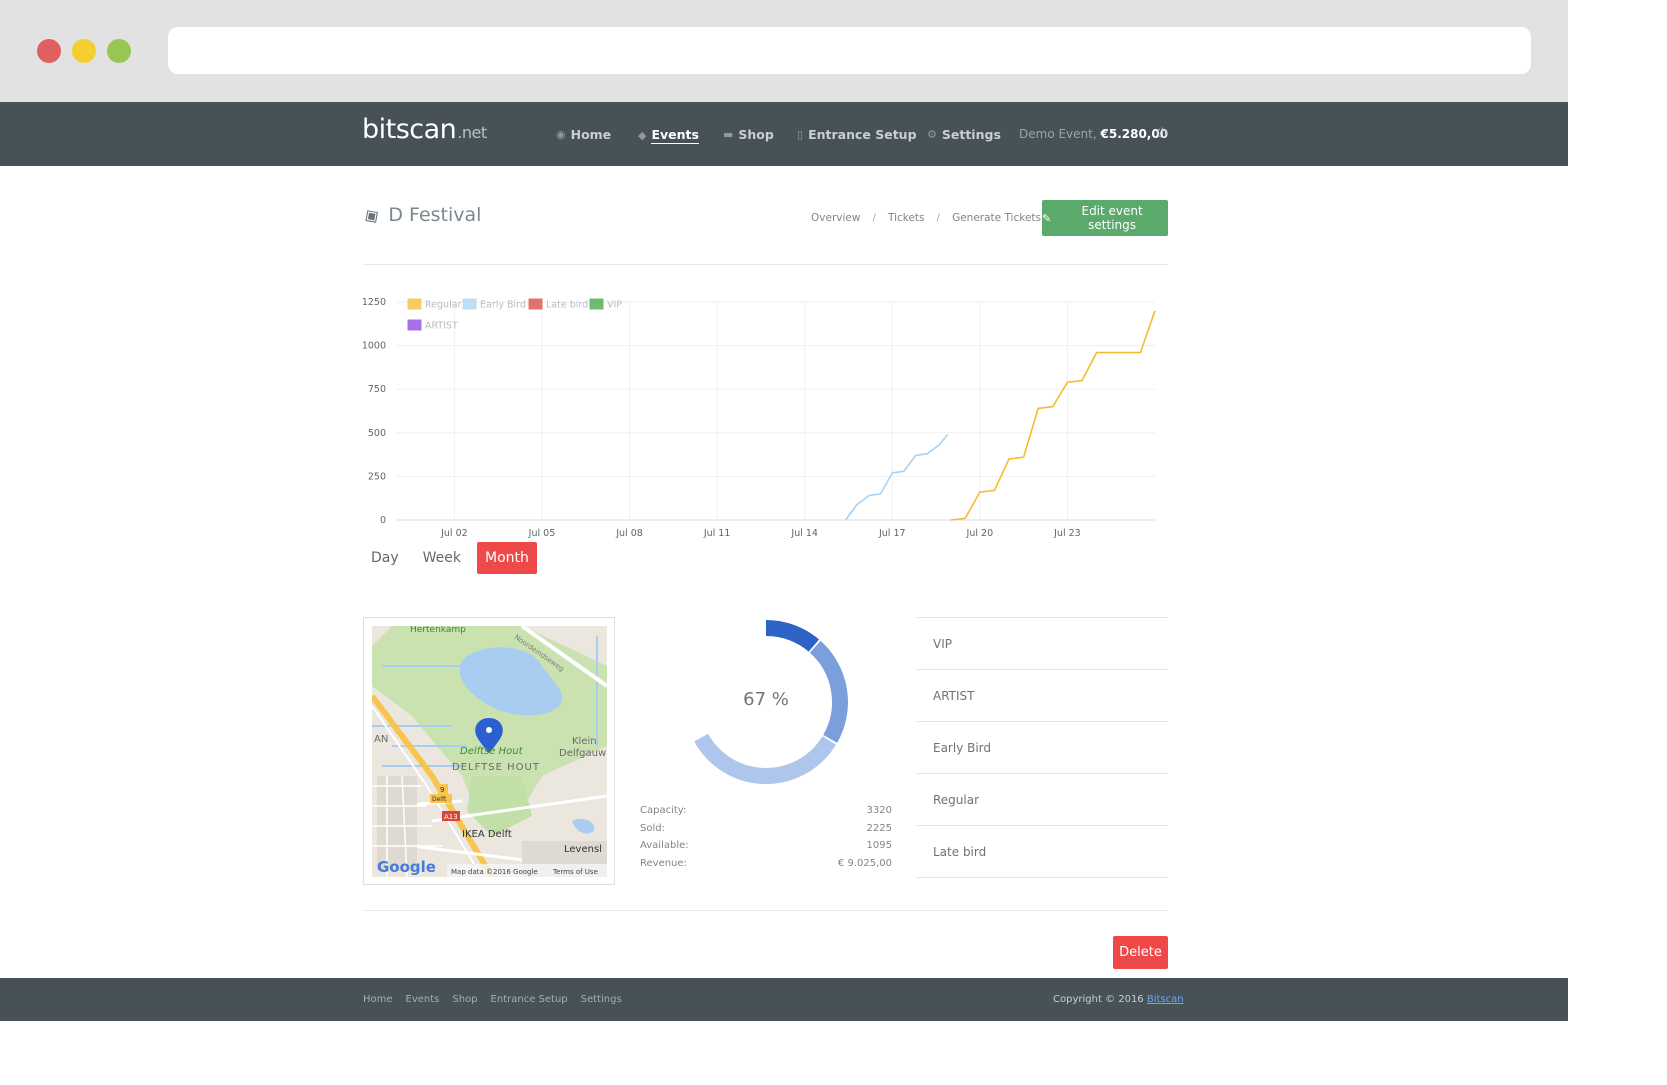 This screenshot has width=1667, height=1085. What do you see at coordinates (487, 834) in the screenshot?
I see `svg-text: IKEA Delft` at bounding box center [487, 834].